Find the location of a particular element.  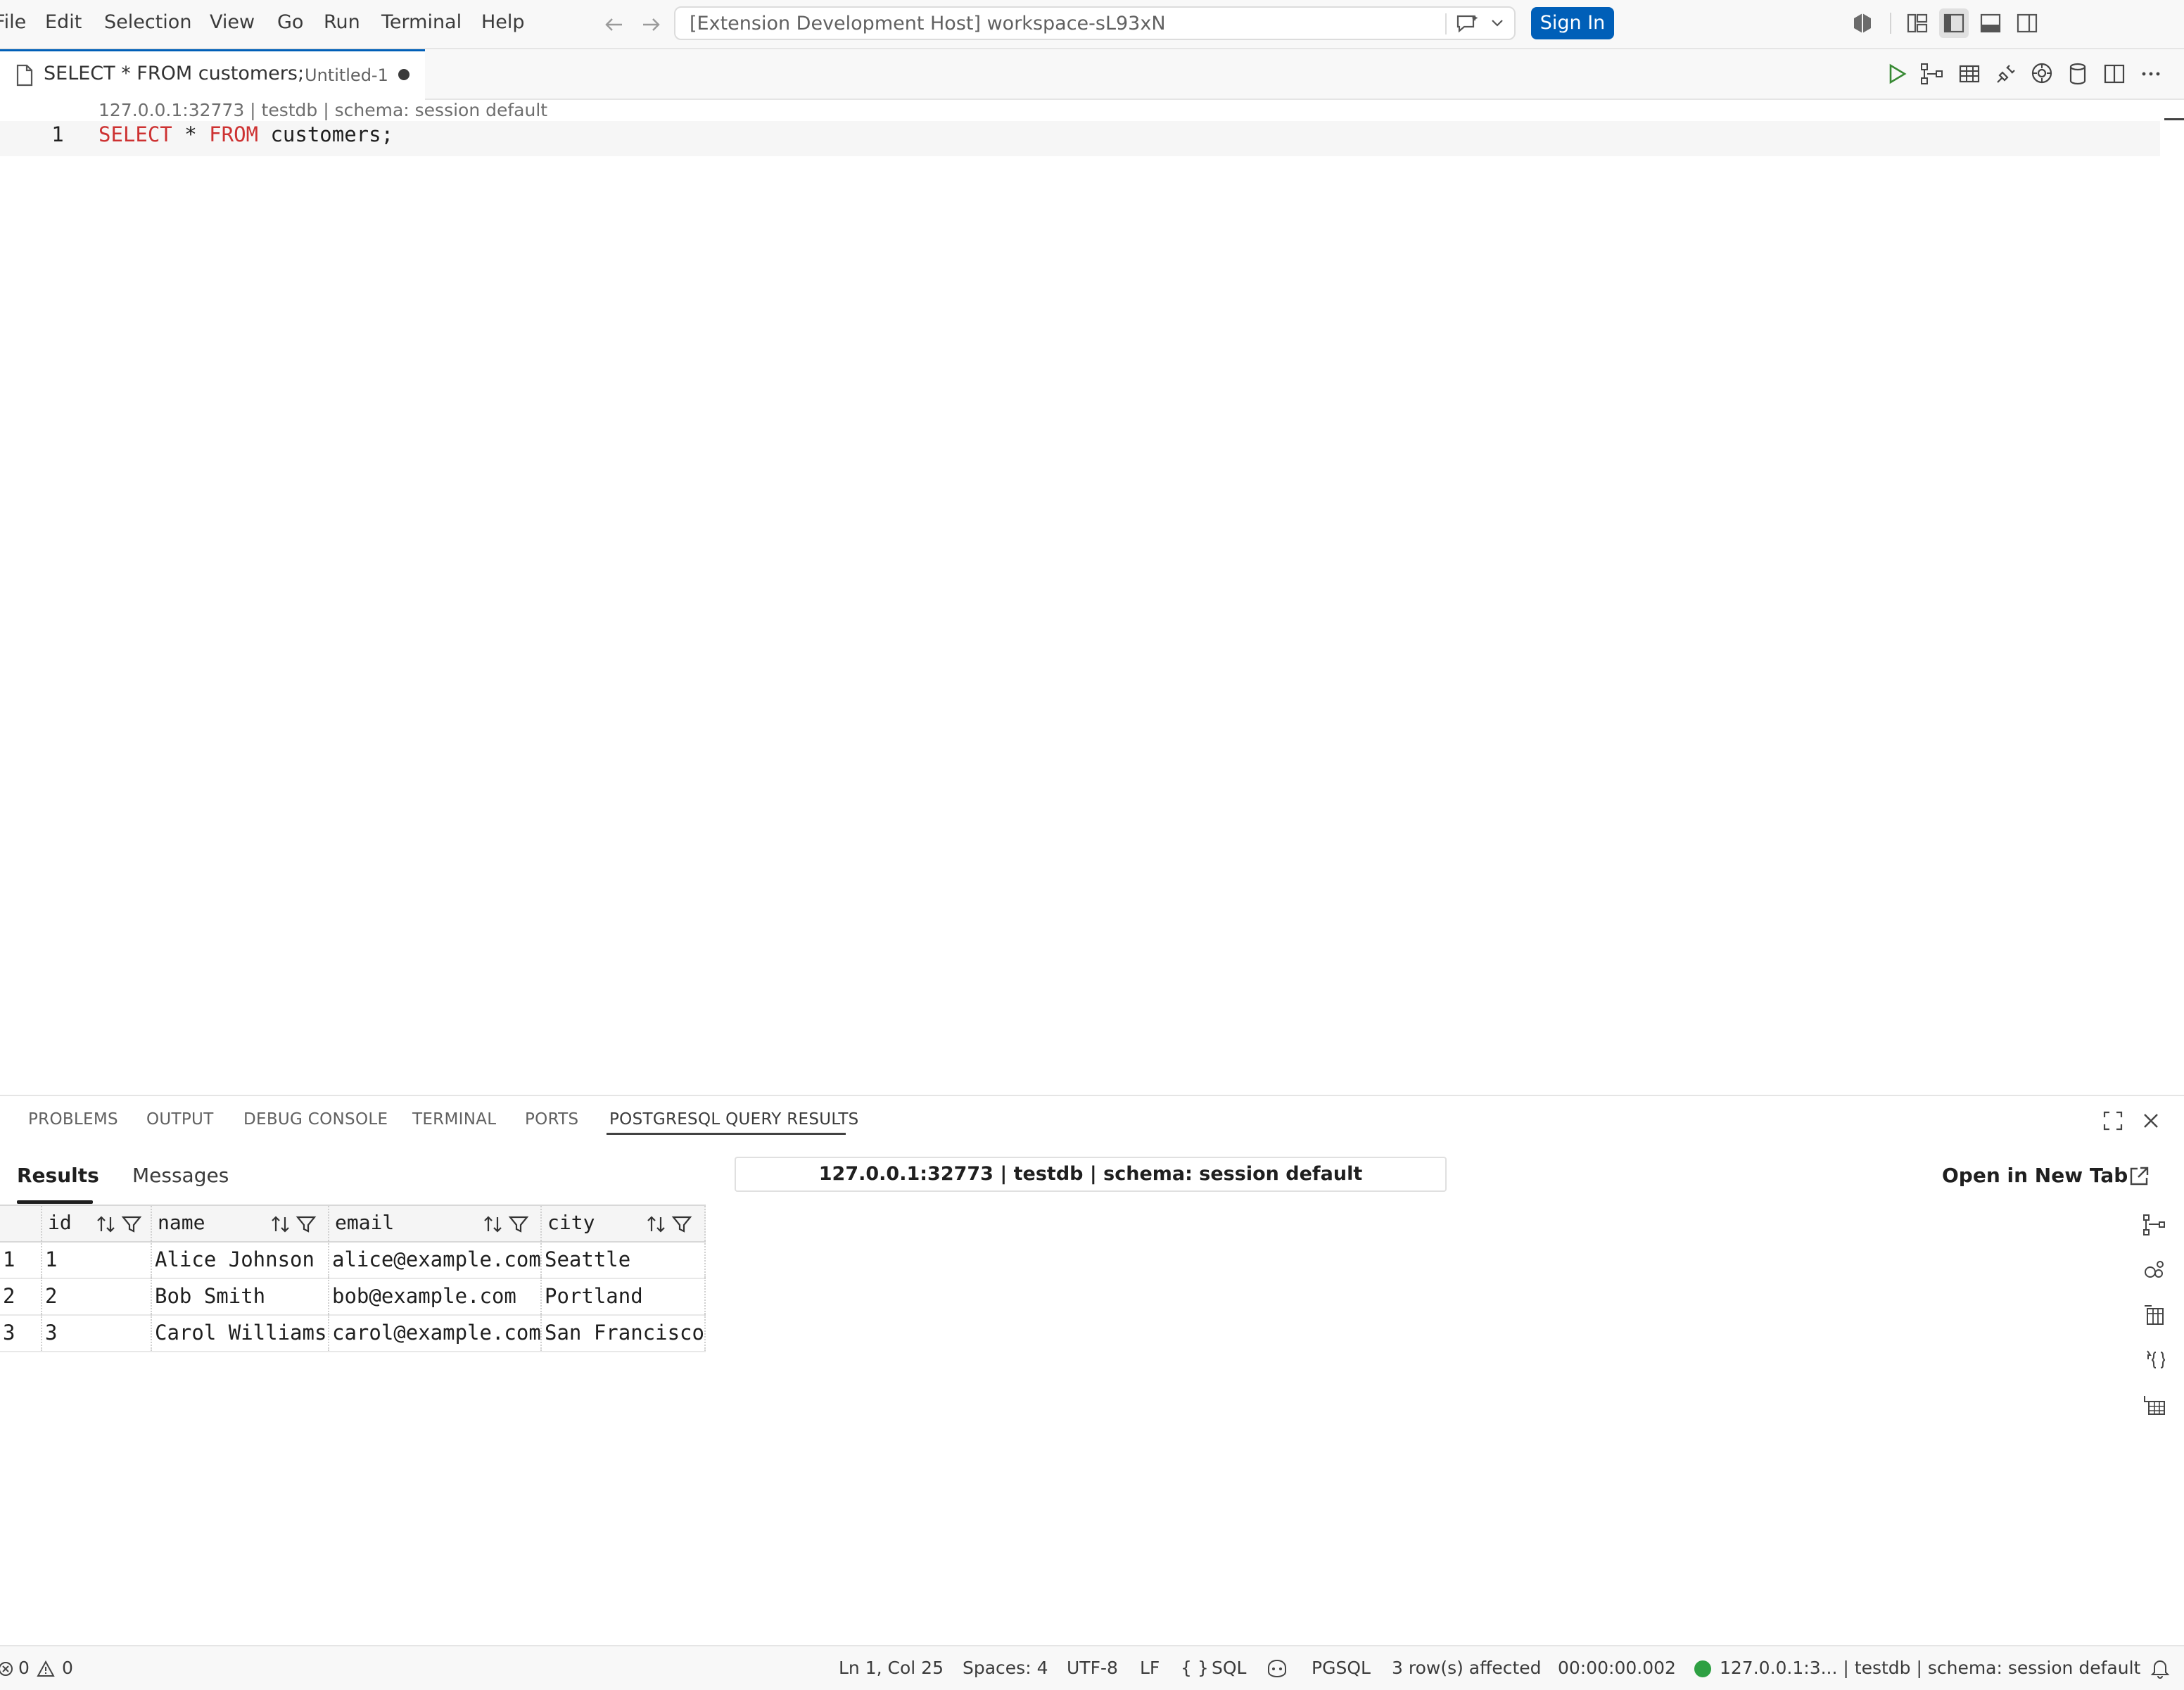

active-tab-indicator is located at coordinates (726, 1134).